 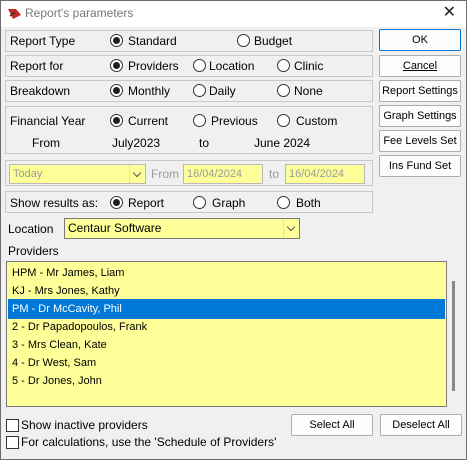 What do you see at coordinates (420, 91) in the screenshot?
I see `report-settings-button: Report Settings` at bounding box center [420, 91].